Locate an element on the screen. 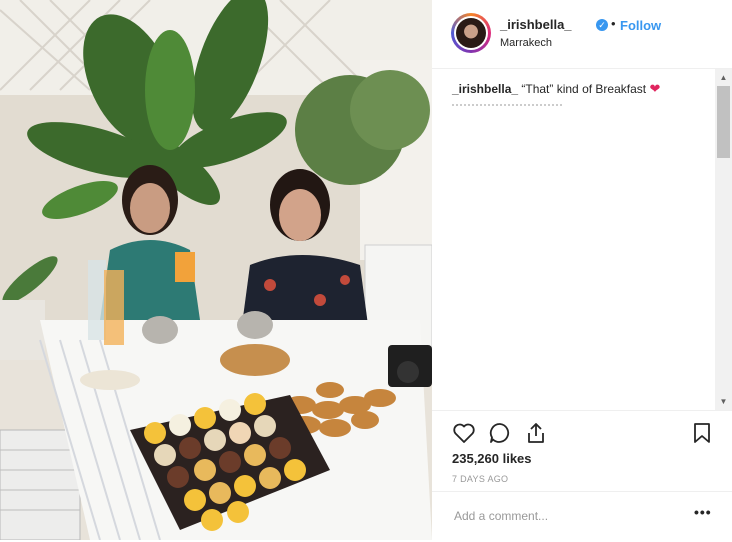 The height and width of the screenshot is (542, 732). location-link: Marrakech is located at coordinates (526, 43).